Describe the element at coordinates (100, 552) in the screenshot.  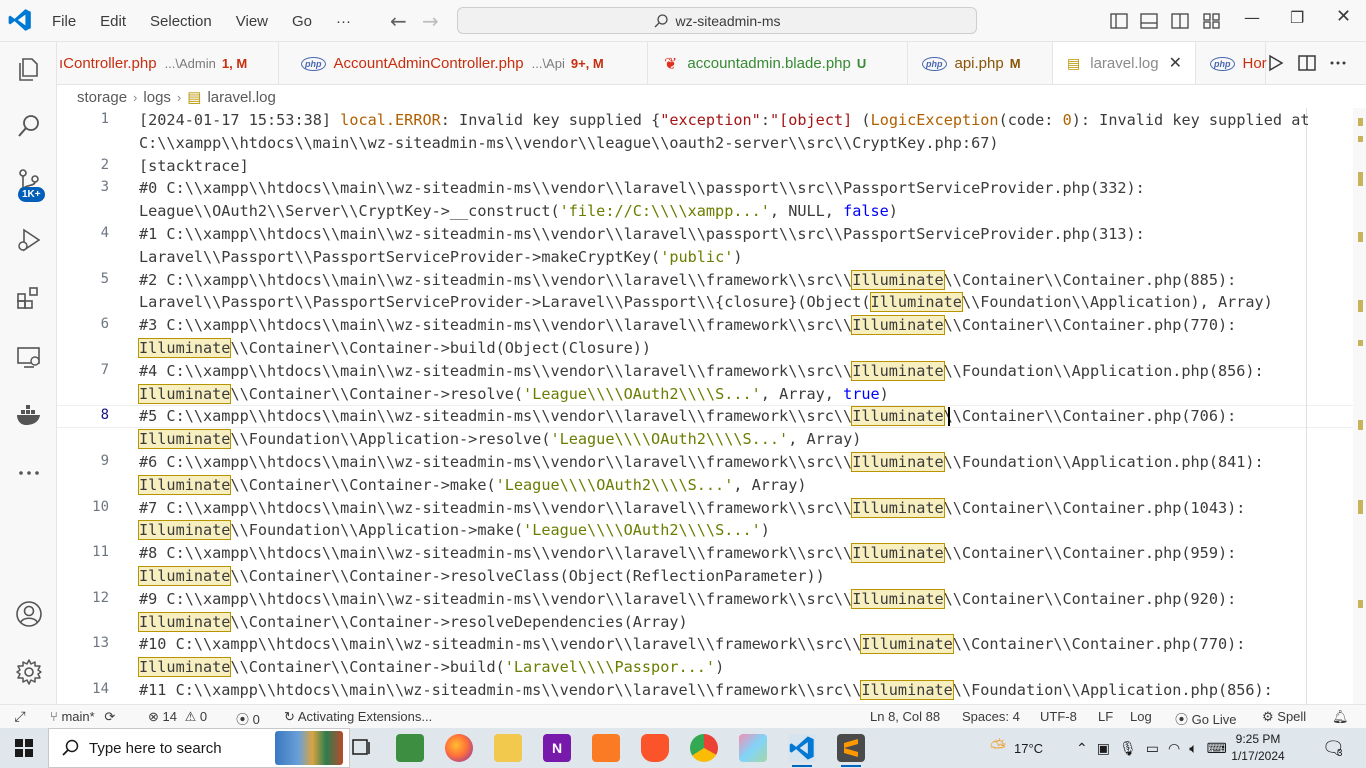
I see `line-number: 11` at that location.